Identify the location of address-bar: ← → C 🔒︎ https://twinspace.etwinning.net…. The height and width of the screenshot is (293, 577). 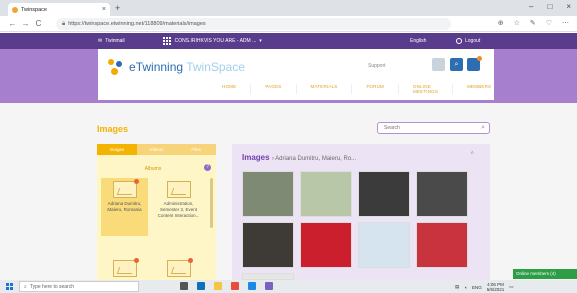
(288, 24).